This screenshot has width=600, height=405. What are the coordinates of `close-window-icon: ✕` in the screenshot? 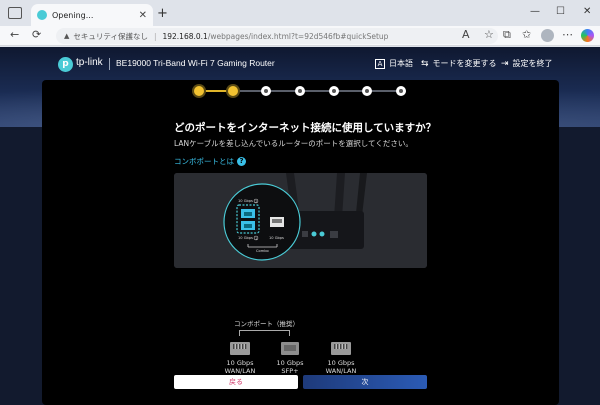 It's located at (587, 11).